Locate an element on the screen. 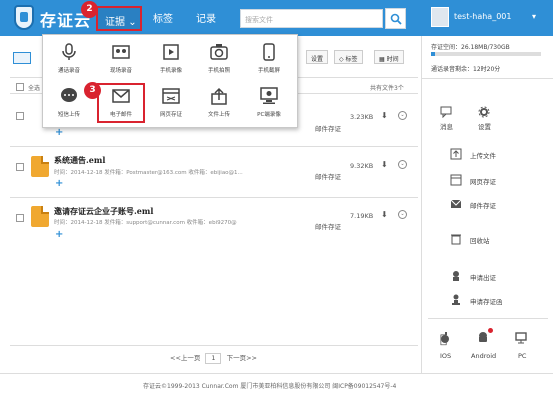 This screenshot has width=553, height=397. next-page-link: 下一页>> is located at coordinates (242, 358).